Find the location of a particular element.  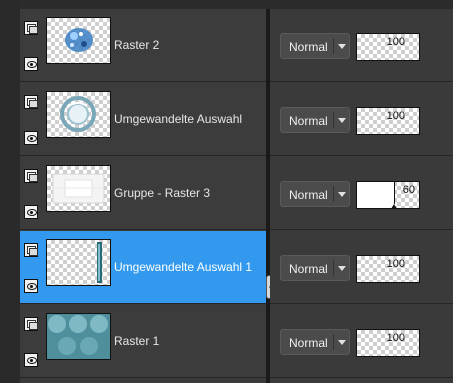

opacity-fill is located at coordinates (376, 195).